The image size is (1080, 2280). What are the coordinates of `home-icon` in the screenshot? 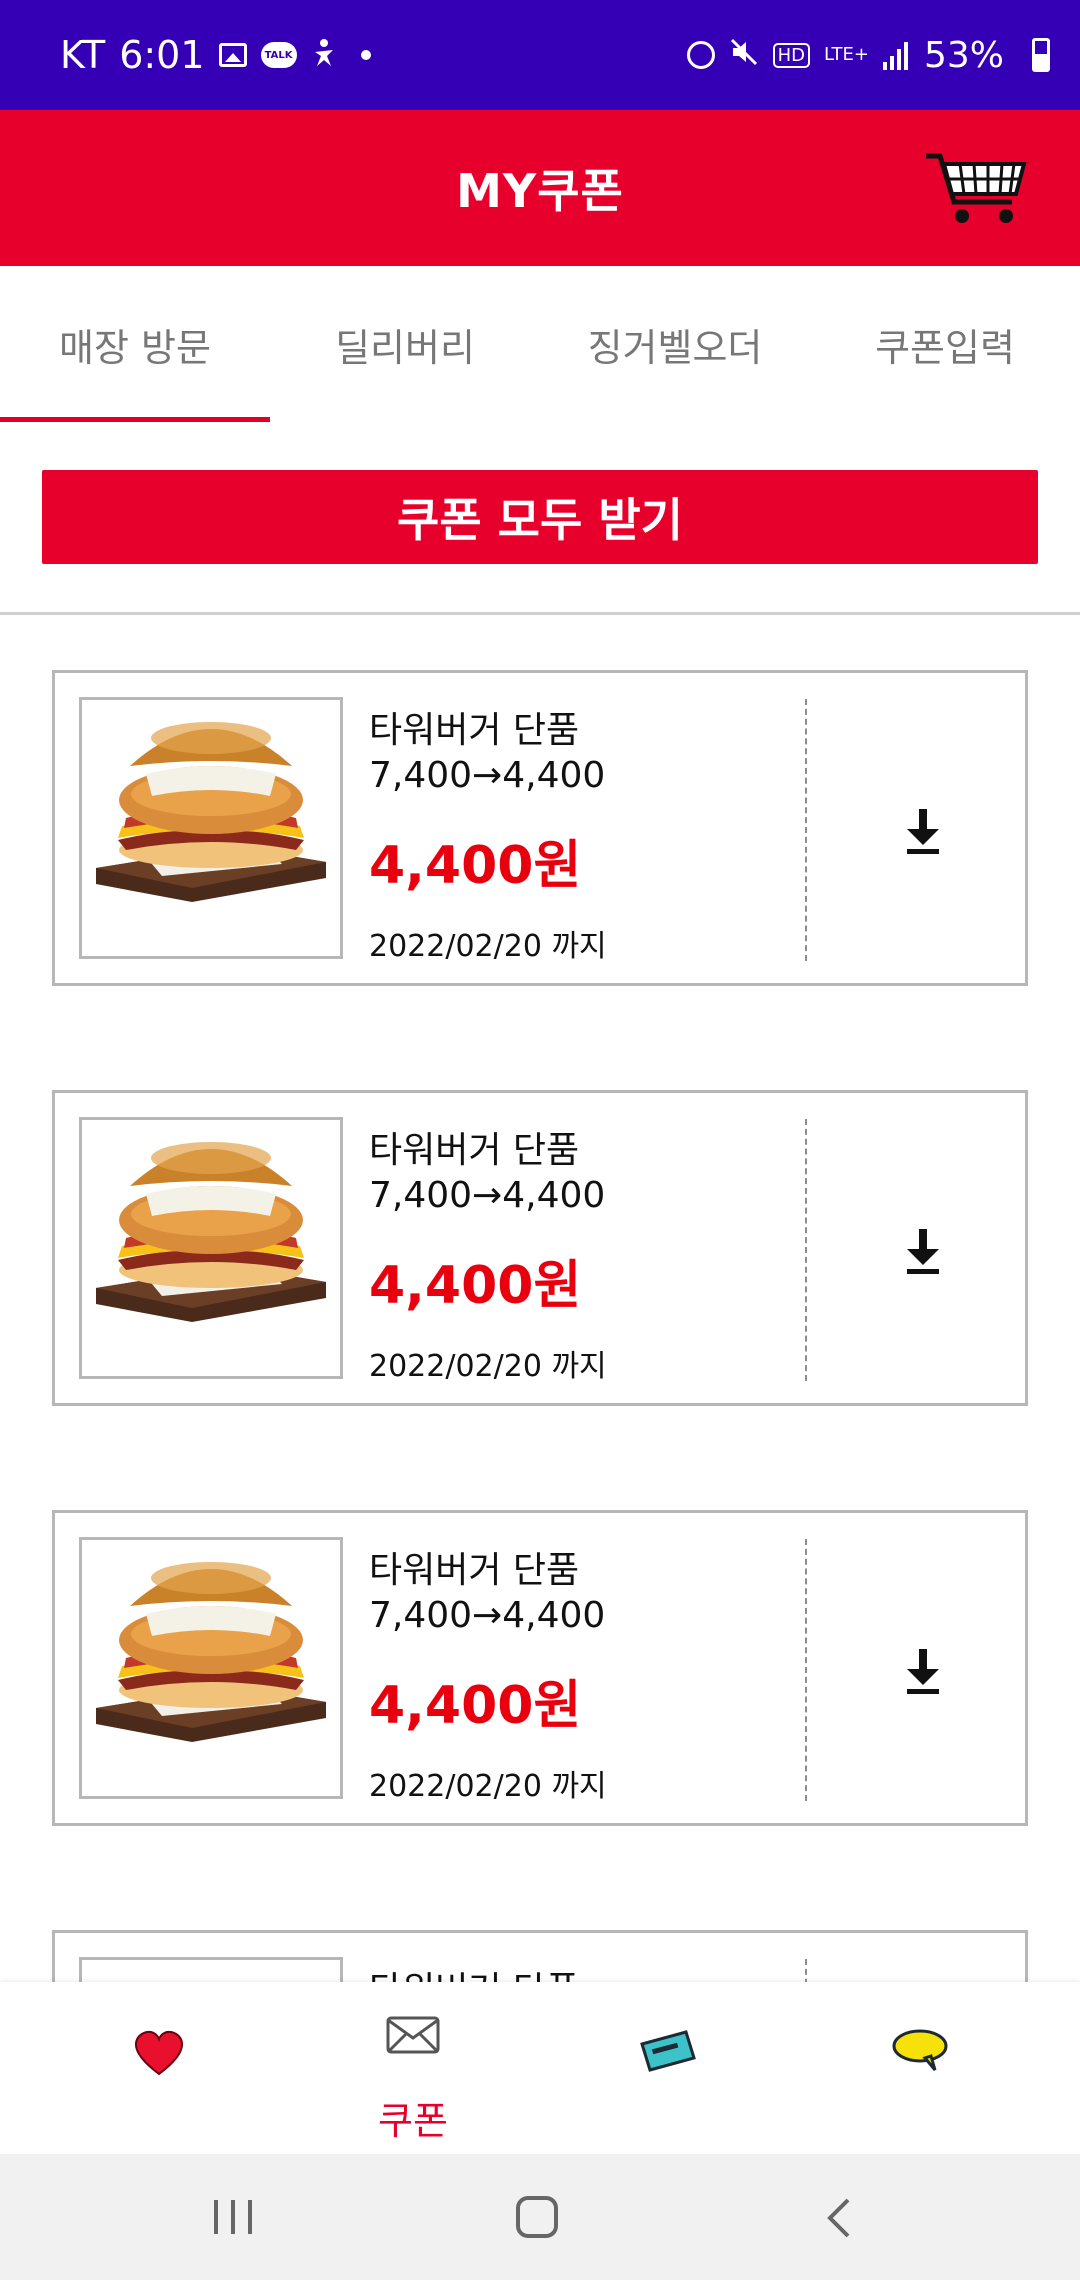 It's located at (537, 2217).